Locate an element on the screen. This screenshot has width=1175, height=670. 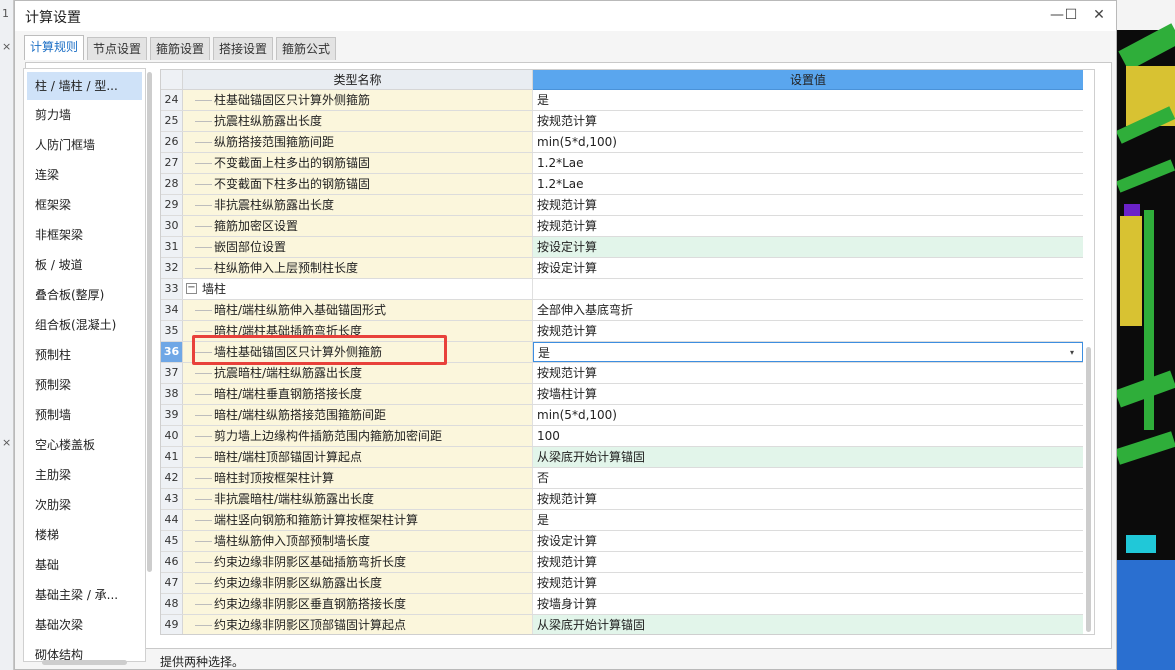
table-row: 47 约束边缘非阴影区纵筋露出长度 按规范计算 is located at coordinates (622, 583).